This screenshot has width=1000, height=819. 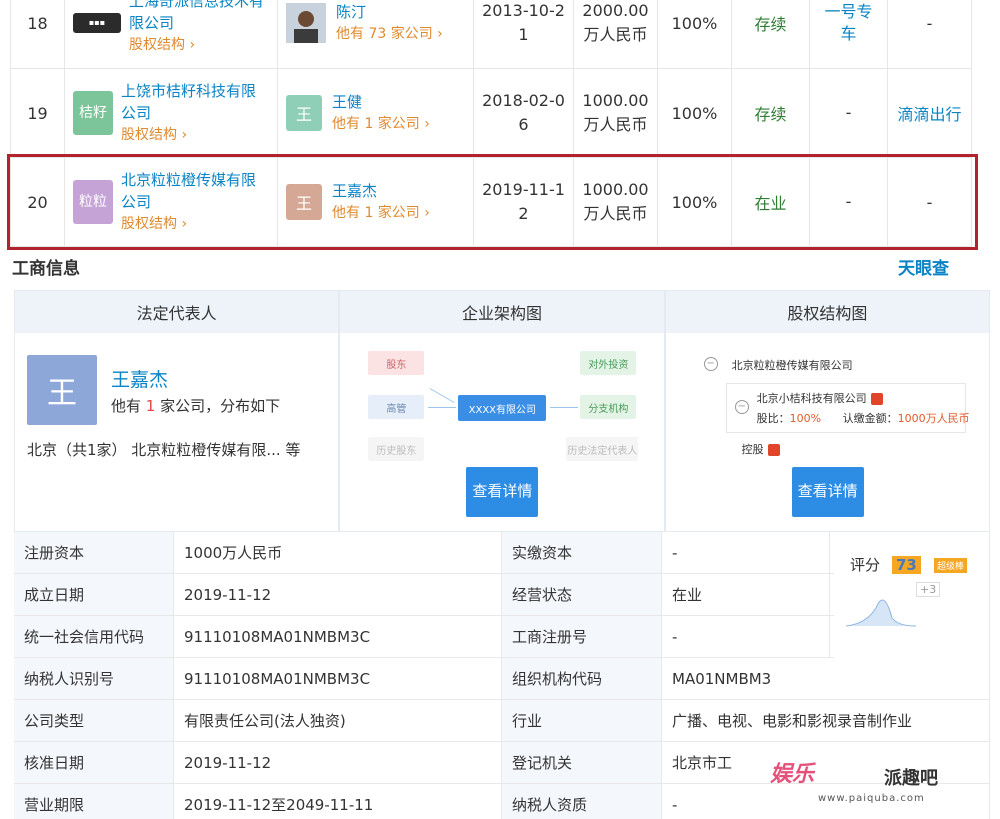 I want to click on capital-amount: 1000.00, so click(x=615, y=189).